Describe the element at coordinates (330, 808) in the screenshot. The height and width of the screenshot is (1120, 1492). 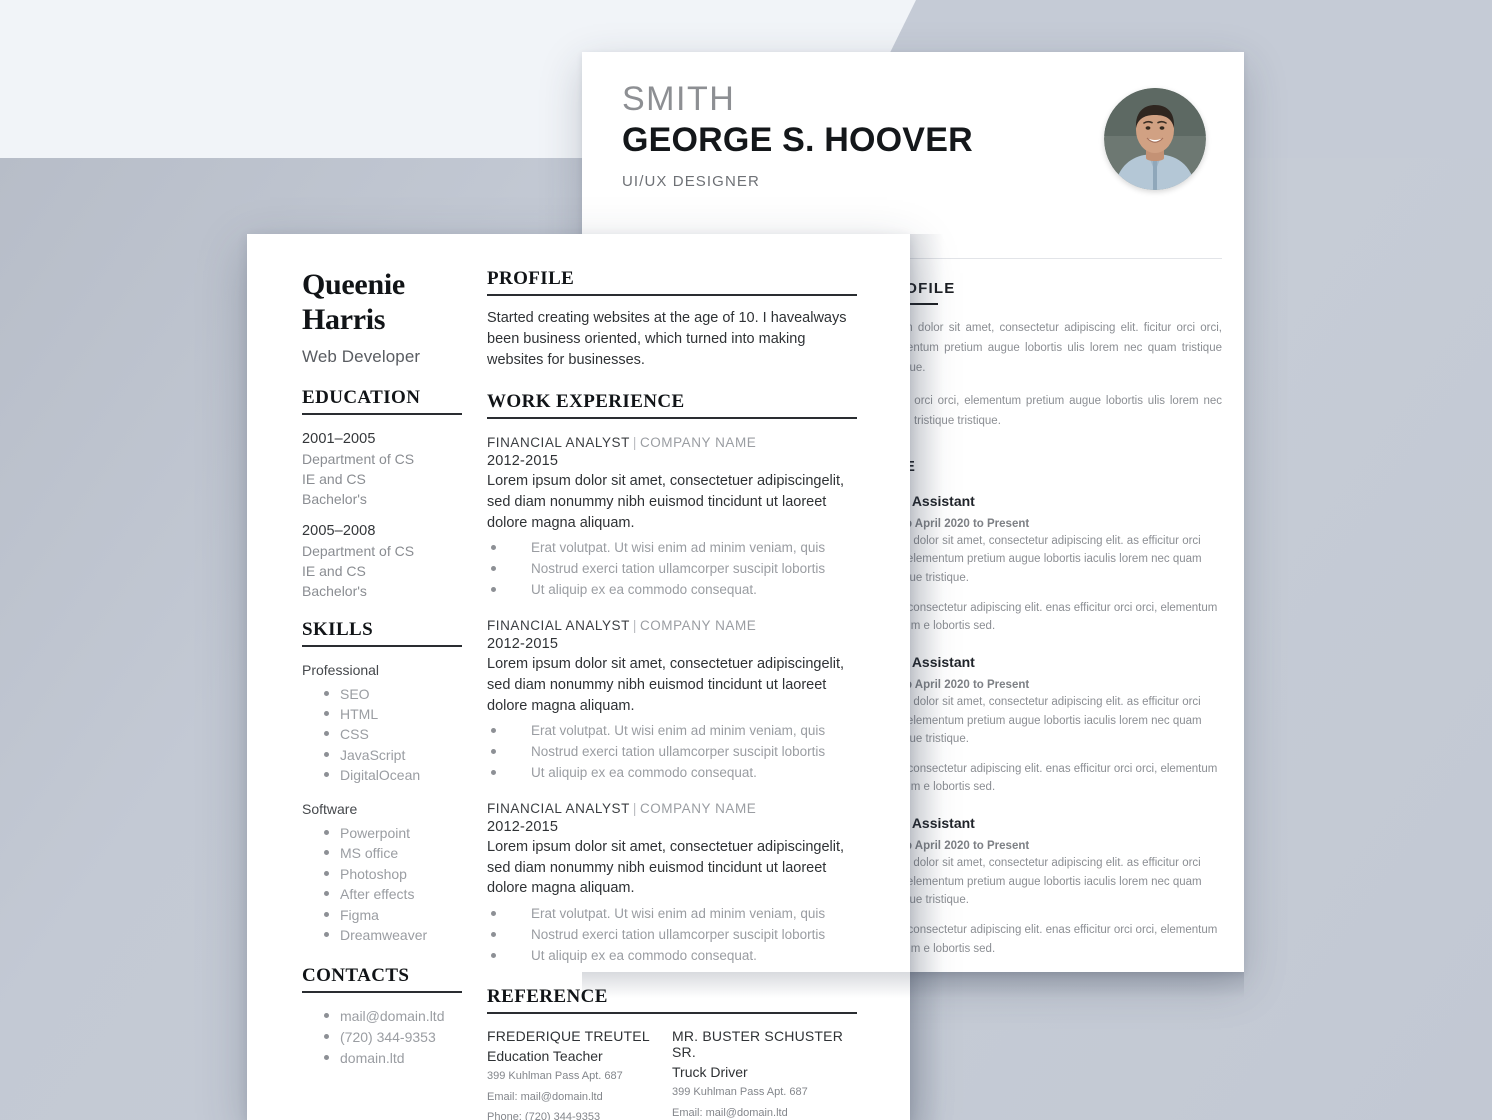
I see `skills-group-label: Software` at that location.